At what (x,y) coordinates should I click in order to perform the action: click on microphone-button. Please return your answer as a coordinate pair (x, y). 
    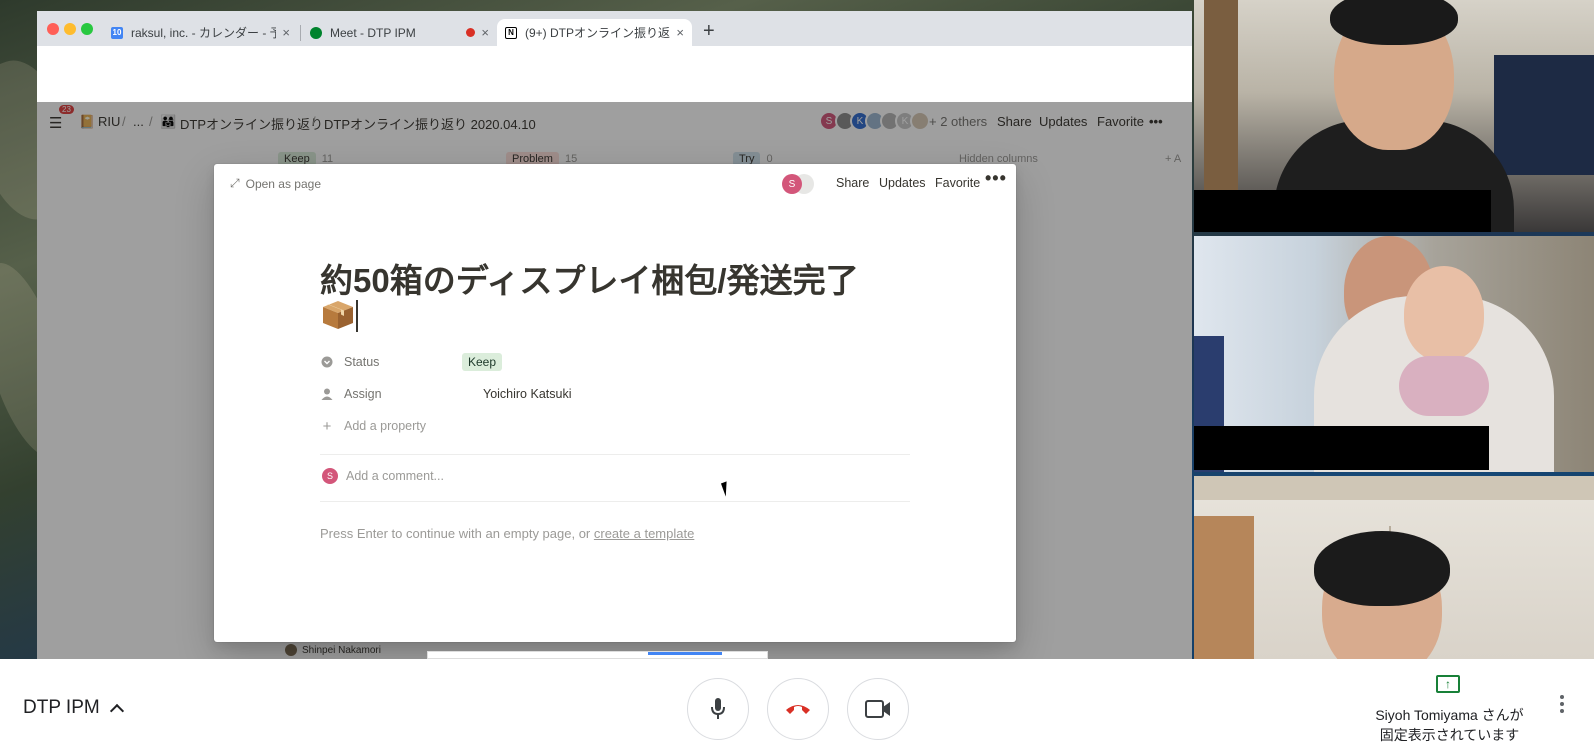
    Looking at the image, I should click on (718, 709).